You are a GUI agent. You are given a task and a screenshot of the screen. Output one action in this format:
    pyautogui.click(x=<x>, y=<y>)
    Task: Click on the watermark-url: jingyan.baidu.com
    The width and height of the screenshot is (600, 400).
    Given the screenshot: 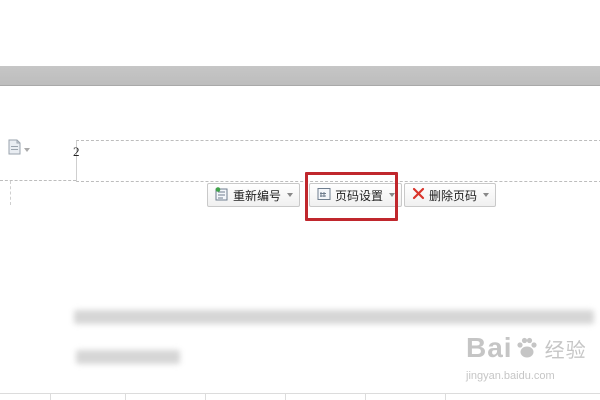 What is the action you would take?
    pyautogui.click(x=510, y=376)
    